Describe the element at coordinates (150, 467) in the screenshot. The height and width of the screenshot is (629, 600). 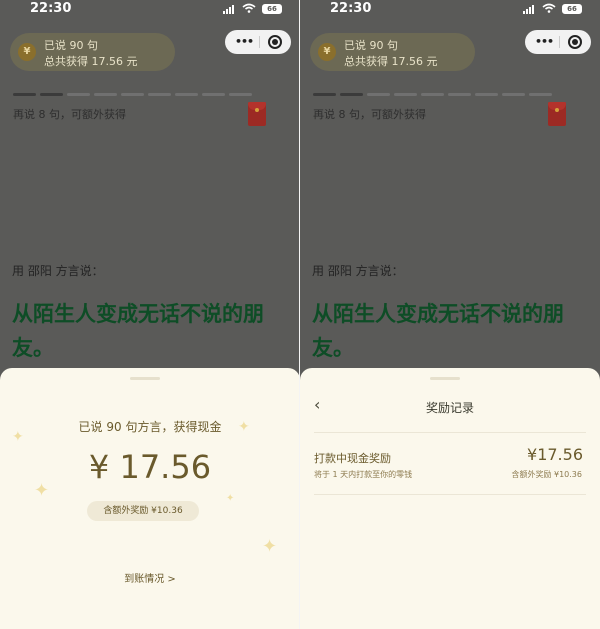
I see `reward-amount: ¥ 17.56` at that location.